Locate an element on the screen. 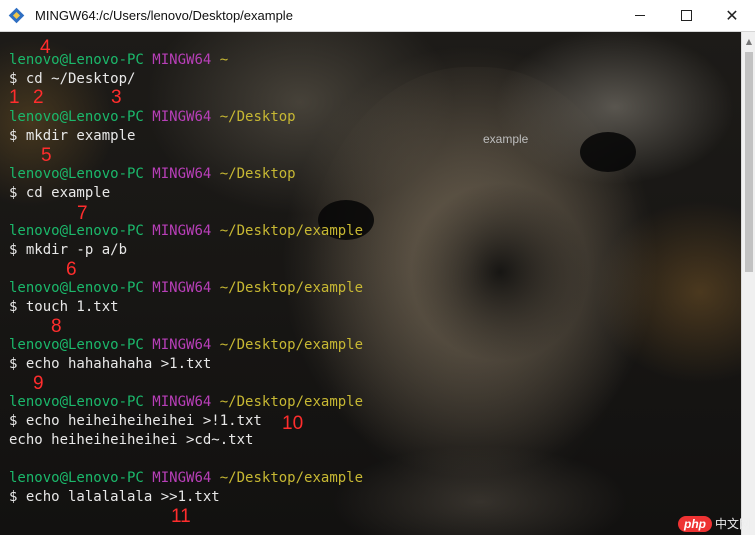  command-line: $ cd example is located at coordinates (60, 193).